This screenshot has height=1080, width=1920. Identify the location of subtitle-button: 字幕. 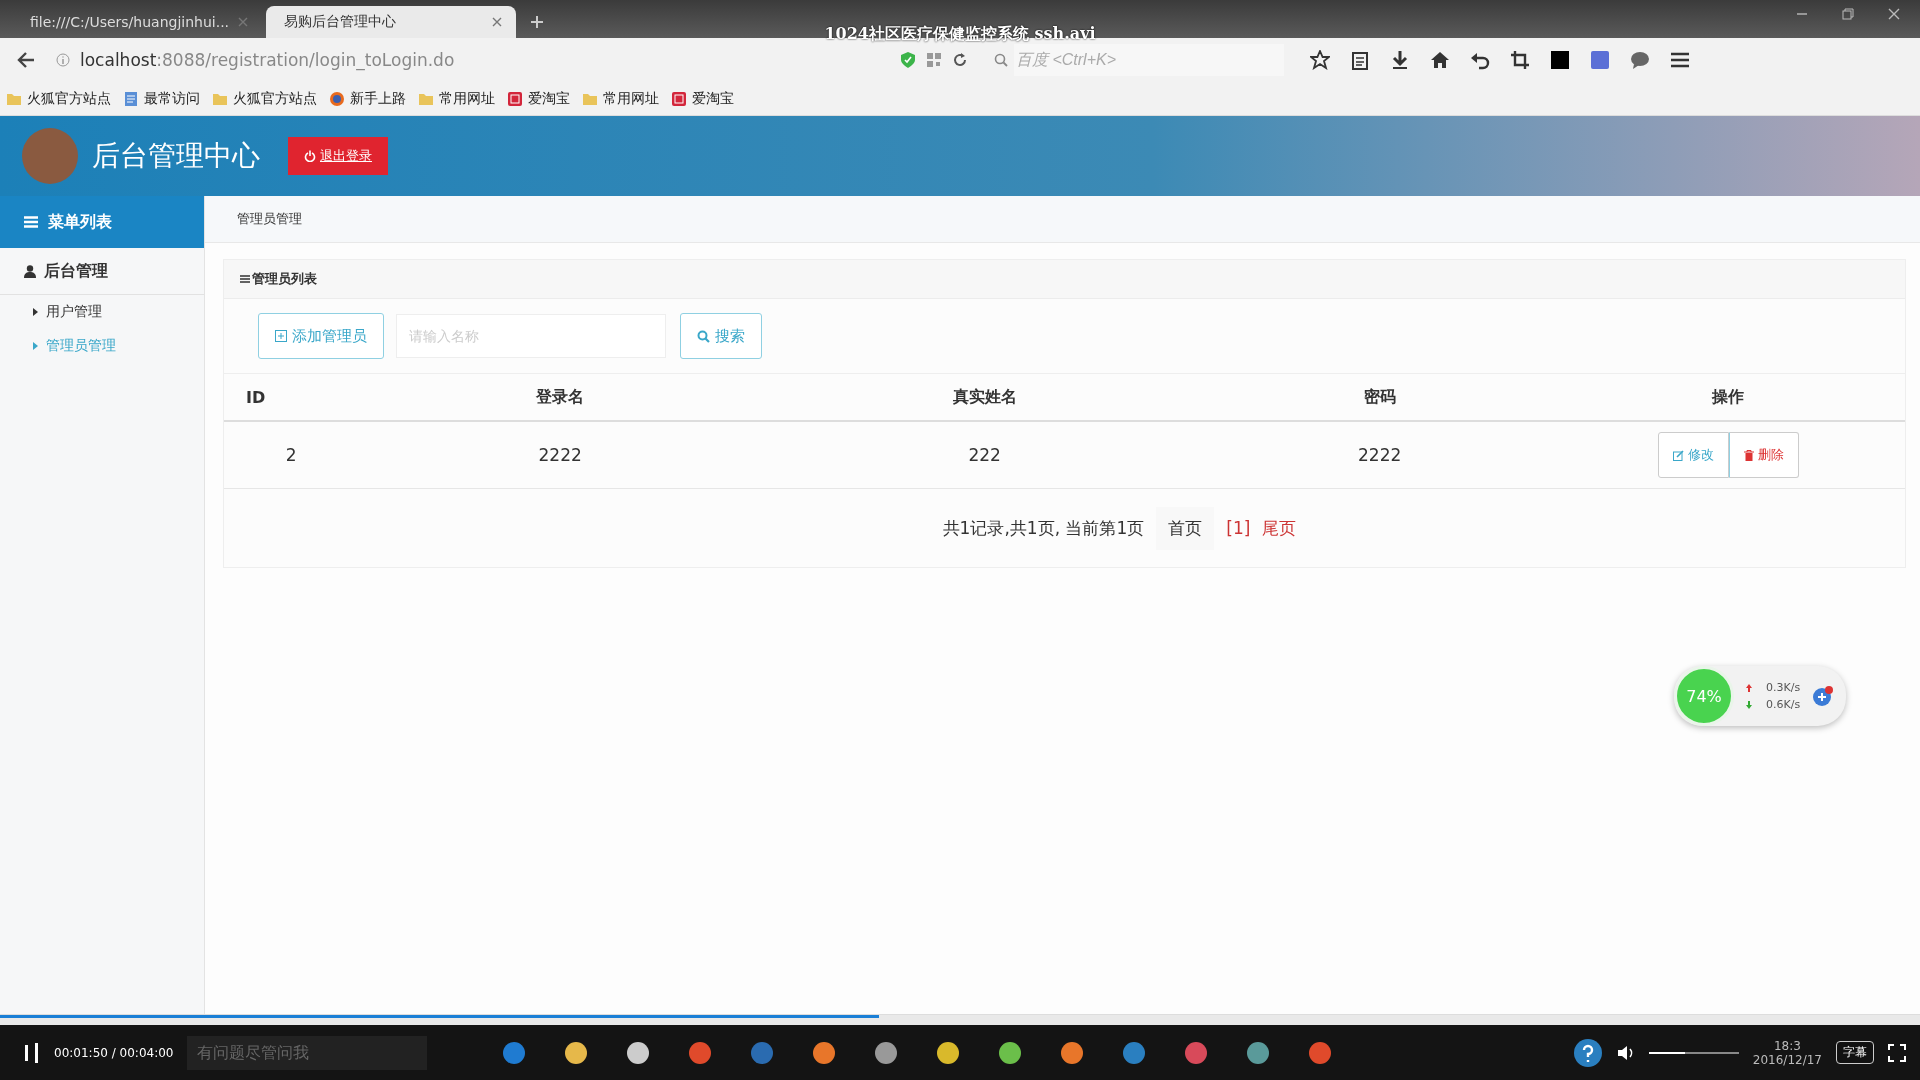
(1855, 1052).